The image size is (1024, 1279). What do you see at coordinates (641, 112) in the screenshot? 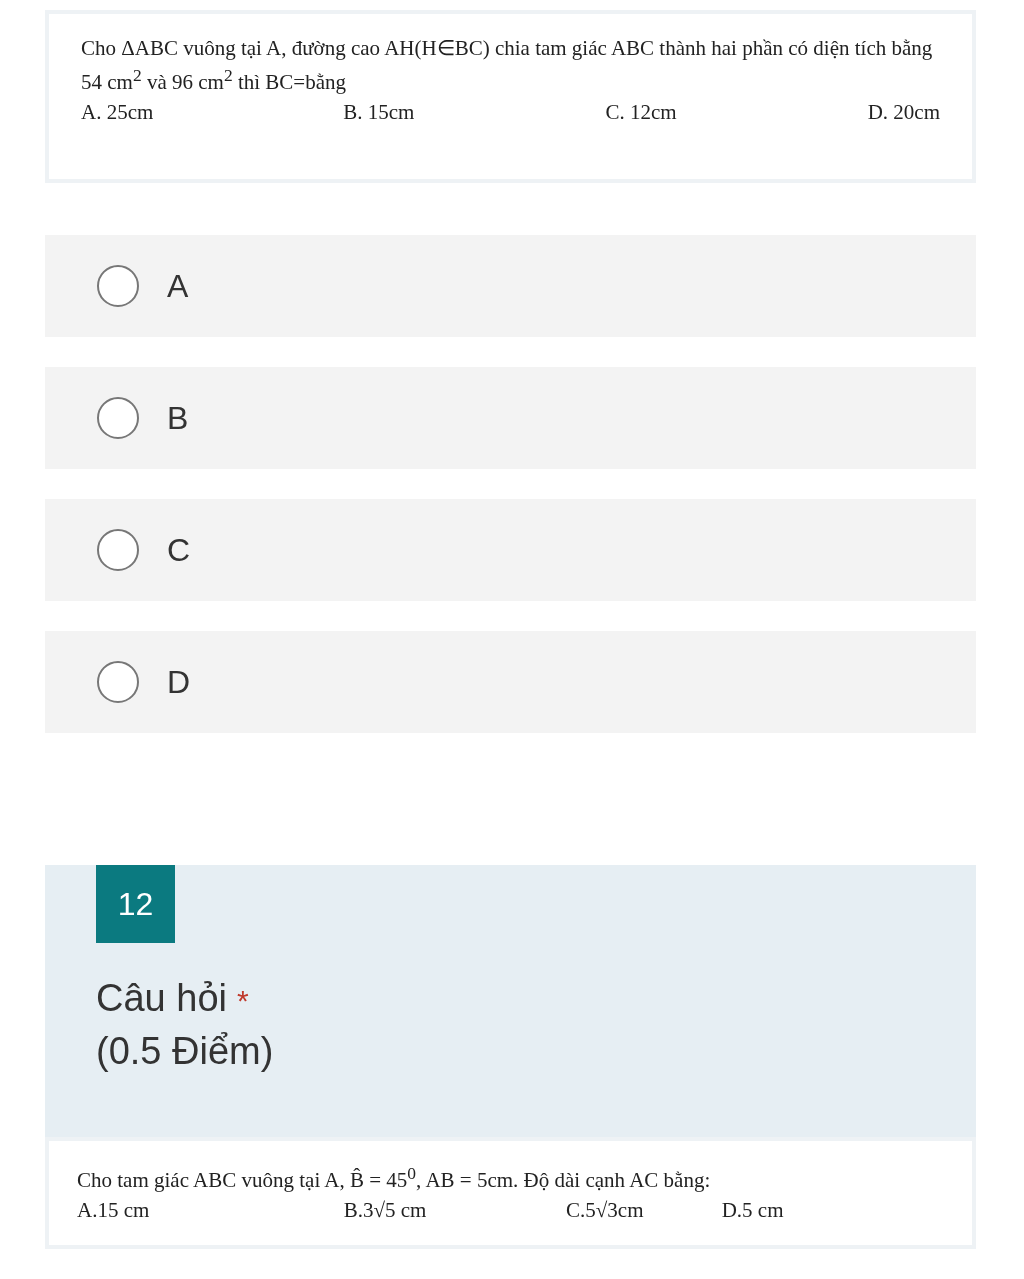
I see `answer-choice-text: C. 12cm` at bounding box center [641, 112].